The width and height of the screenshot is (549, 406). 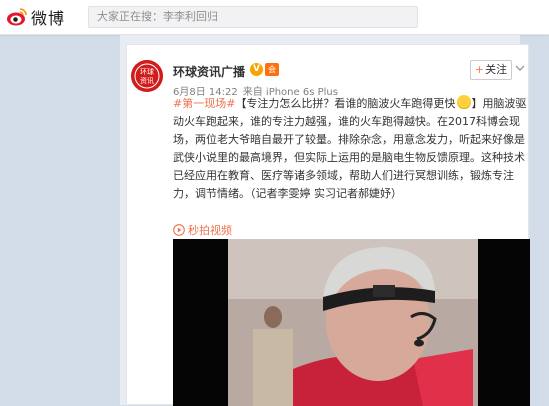 I want to click on weibo-logo: 微博, so click(x=35, y=17).